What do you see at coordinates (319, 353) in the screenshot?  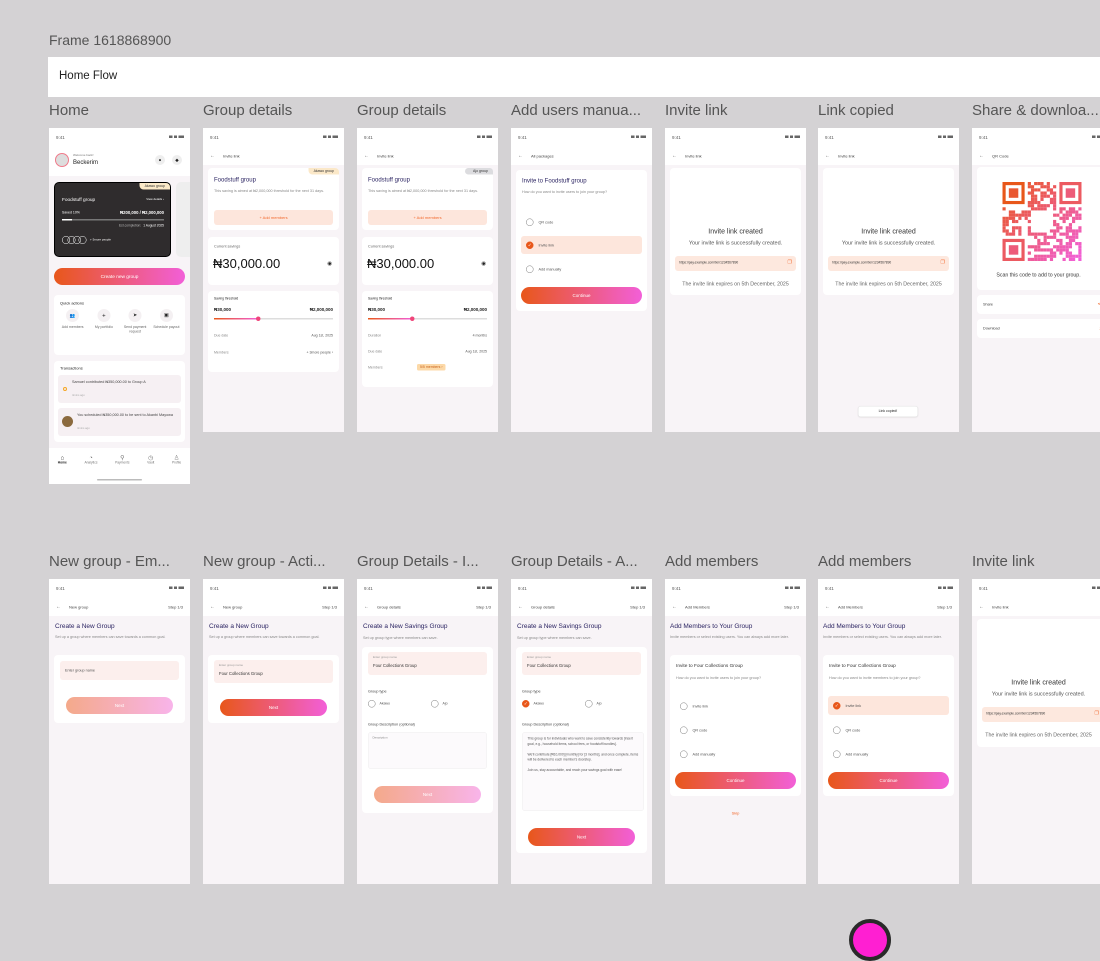 I see `members-link: + 3more people ›` at bounding box center [319, 353].